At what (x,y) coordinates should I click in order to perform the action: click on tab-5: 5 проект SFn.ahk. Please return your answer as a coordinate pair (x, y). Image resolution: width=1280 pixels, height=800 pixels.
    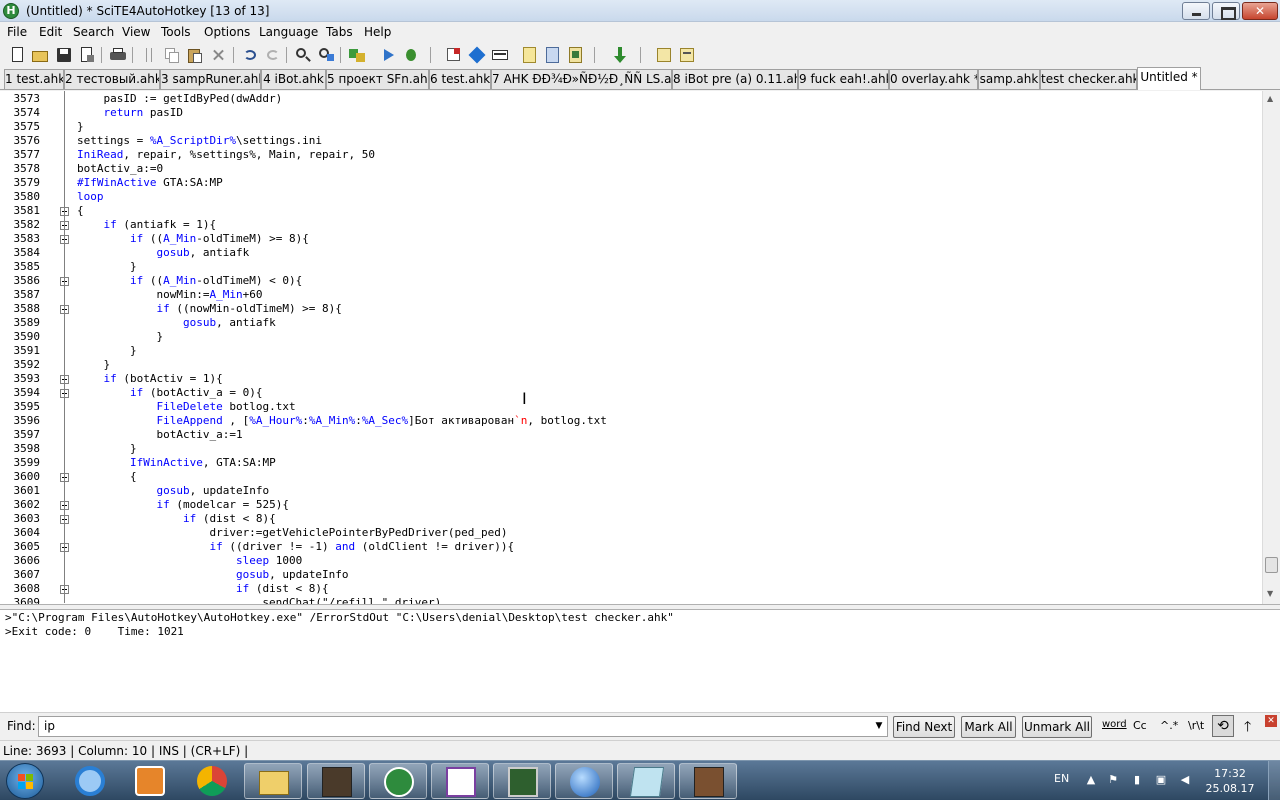
    Looking at the image, I should click on (377, 79).